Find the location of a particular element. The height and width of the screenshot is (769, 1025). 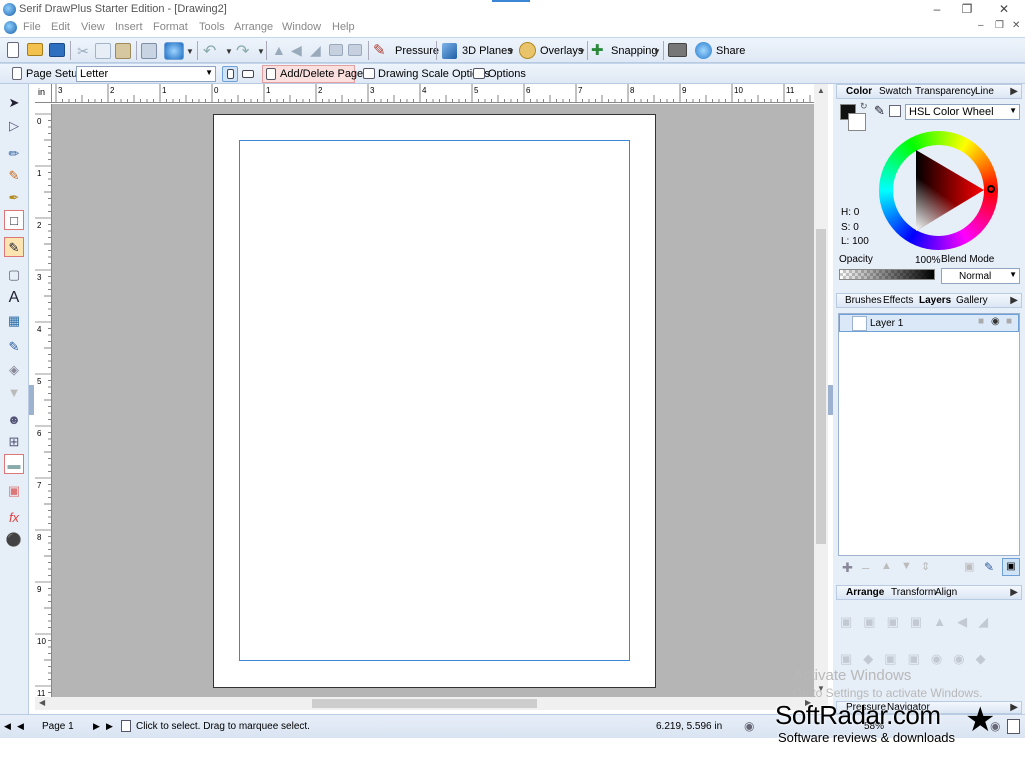

ruler-corner: in is located at coordinates (43, 93).